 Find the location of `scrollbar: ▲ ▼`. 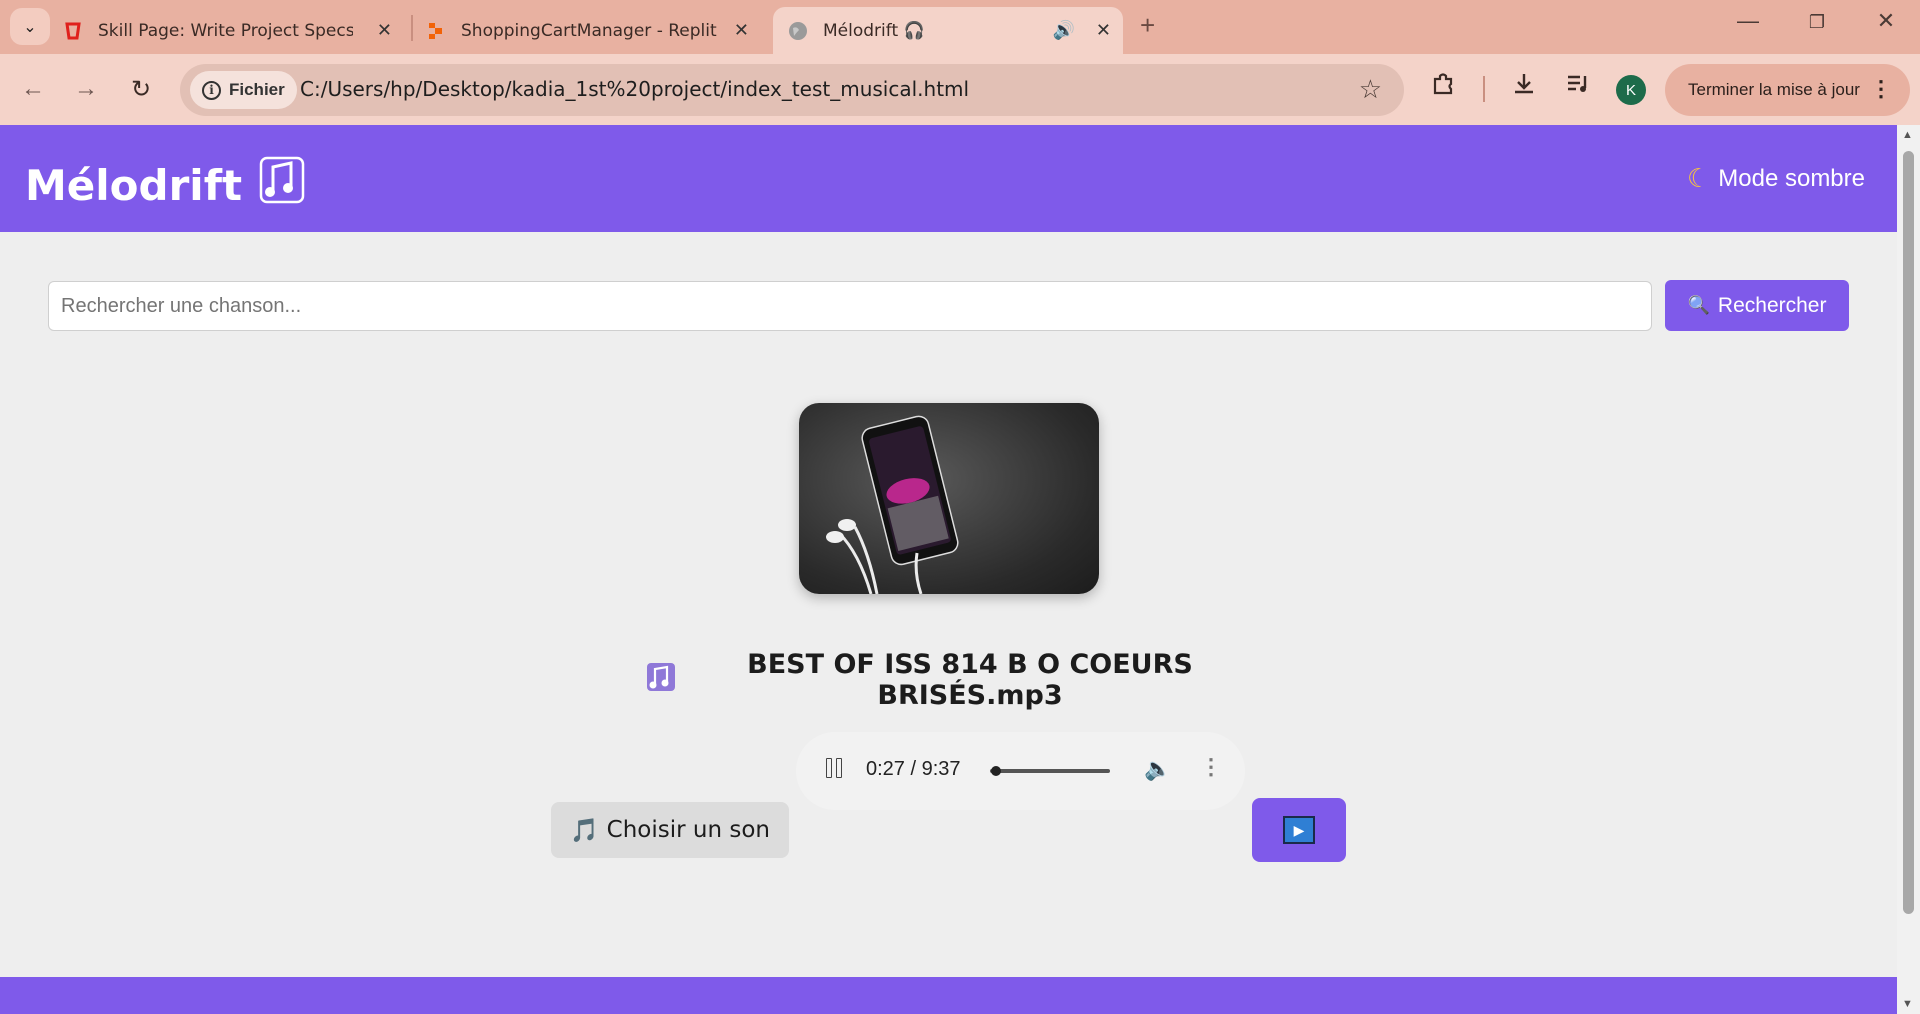

scrollbar: ▲ ▼ is located at coordinates (1908, 569).